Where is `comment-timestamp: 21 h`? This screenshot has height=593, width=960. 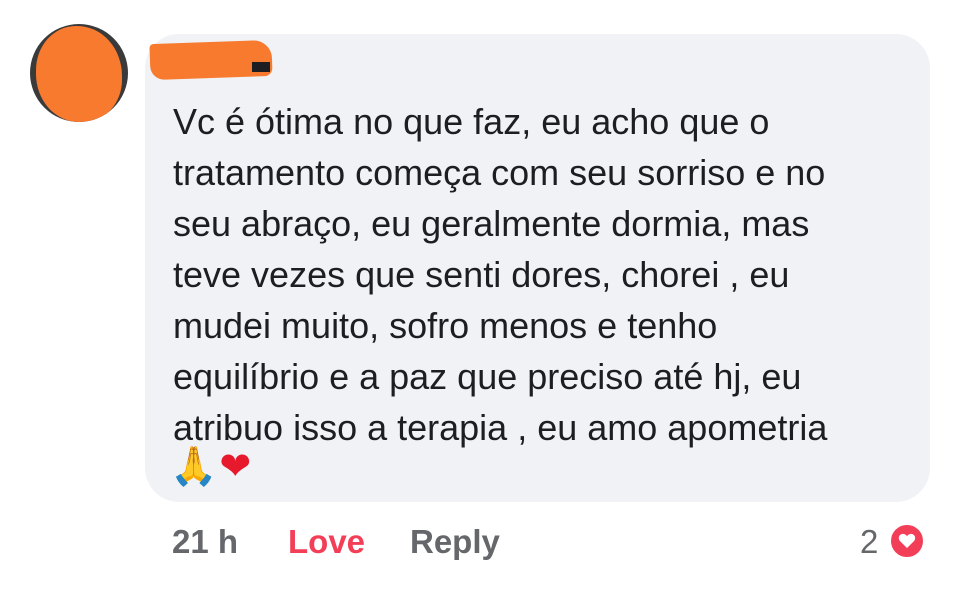
comment-timestamp: 21 h is located at coordinates (205, 542).